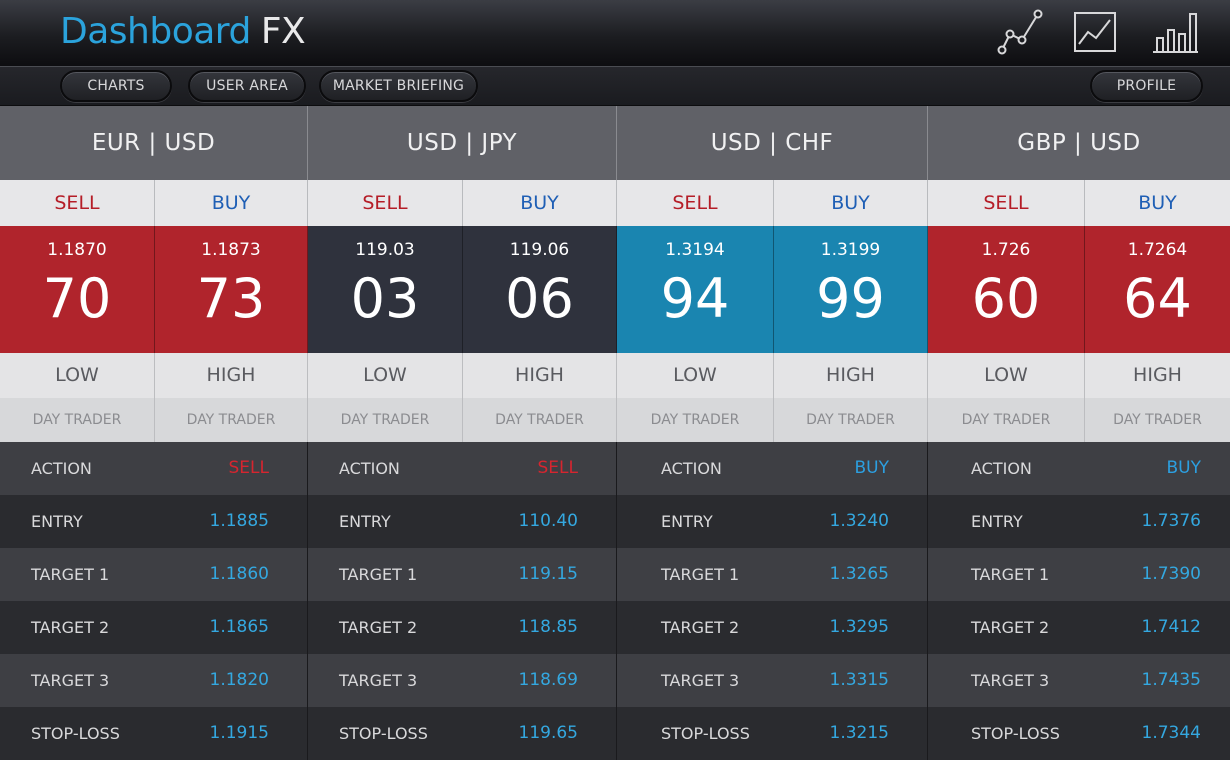  What do you see at coordinates (283, 31) in the screenshot?
I see `brand-secondary: FX` at bounding box center [283, 31].